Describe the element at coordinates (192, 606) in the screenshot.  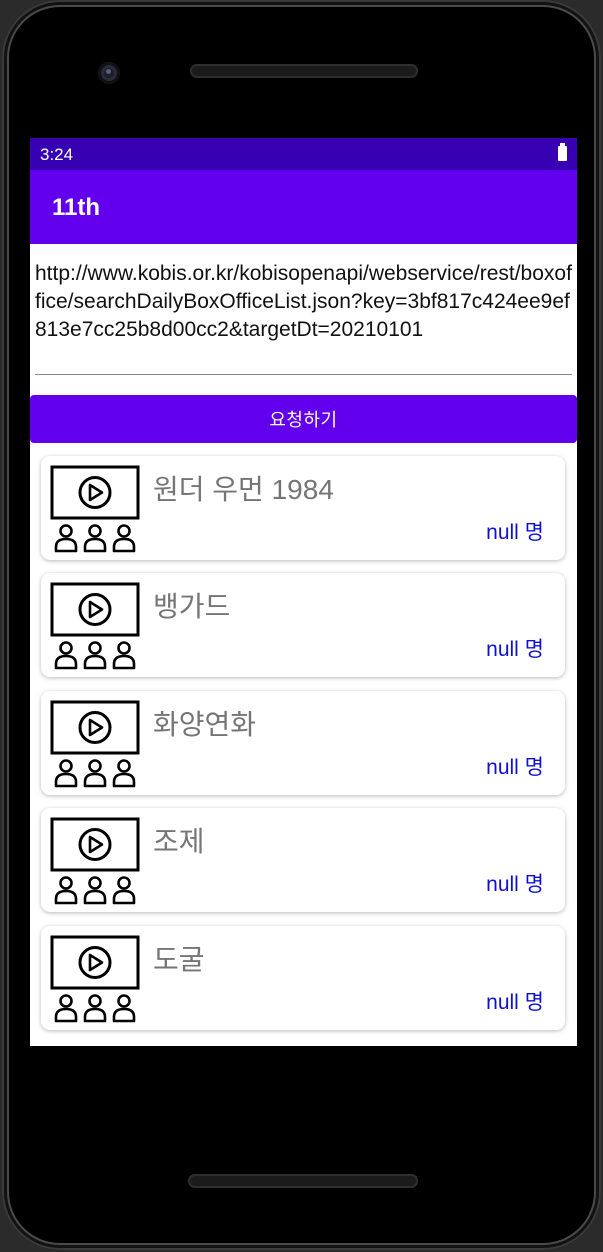
I see `movie-title: 뱅가드` at that location.